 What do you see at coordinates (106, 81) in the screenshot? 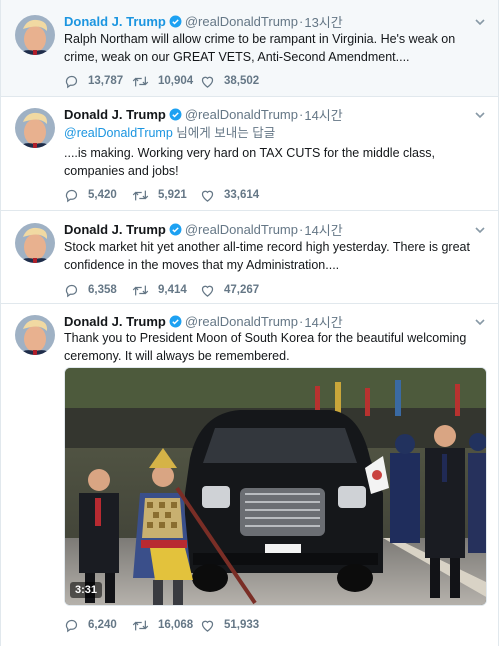
I see `reply-count: 13,787` at bounding box center [106, 81].